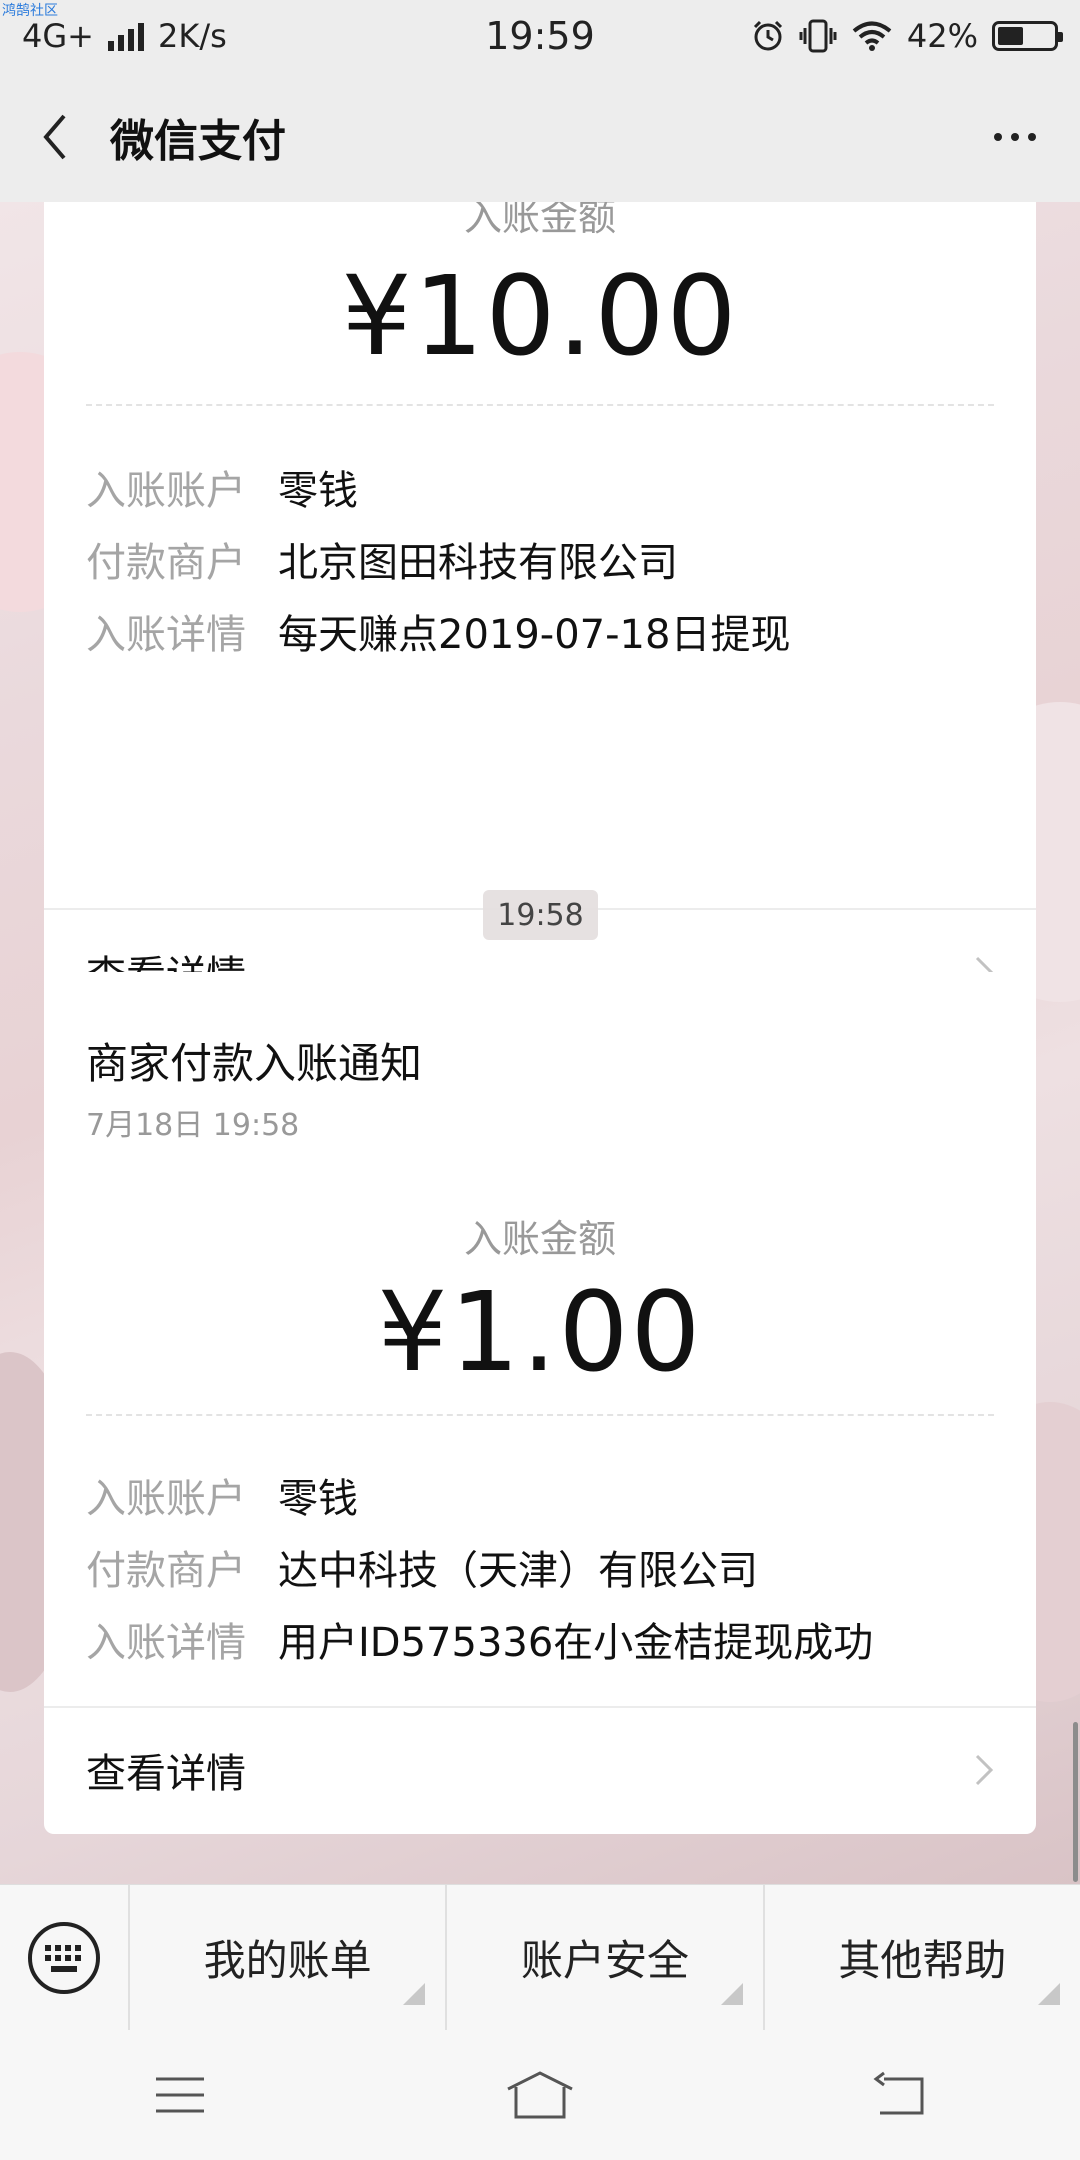 This screenshot has width=1080, height=2160. Describe the element at coordinates (942, 36) in the screenshot. I see `battery-percent: 42%` at that location.